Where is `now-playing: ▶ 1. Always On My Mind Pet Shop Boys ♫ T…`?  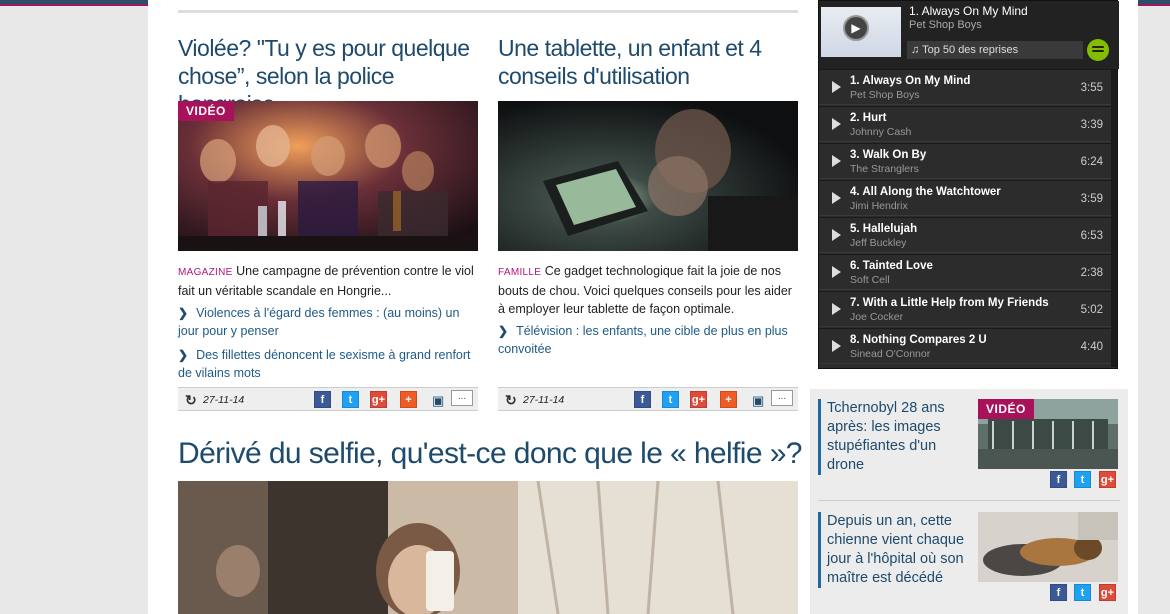 now-playing: ▶ 1. Always On My Mind Pet Shop Boys ♫ T… is located at coordinates (969, 35).